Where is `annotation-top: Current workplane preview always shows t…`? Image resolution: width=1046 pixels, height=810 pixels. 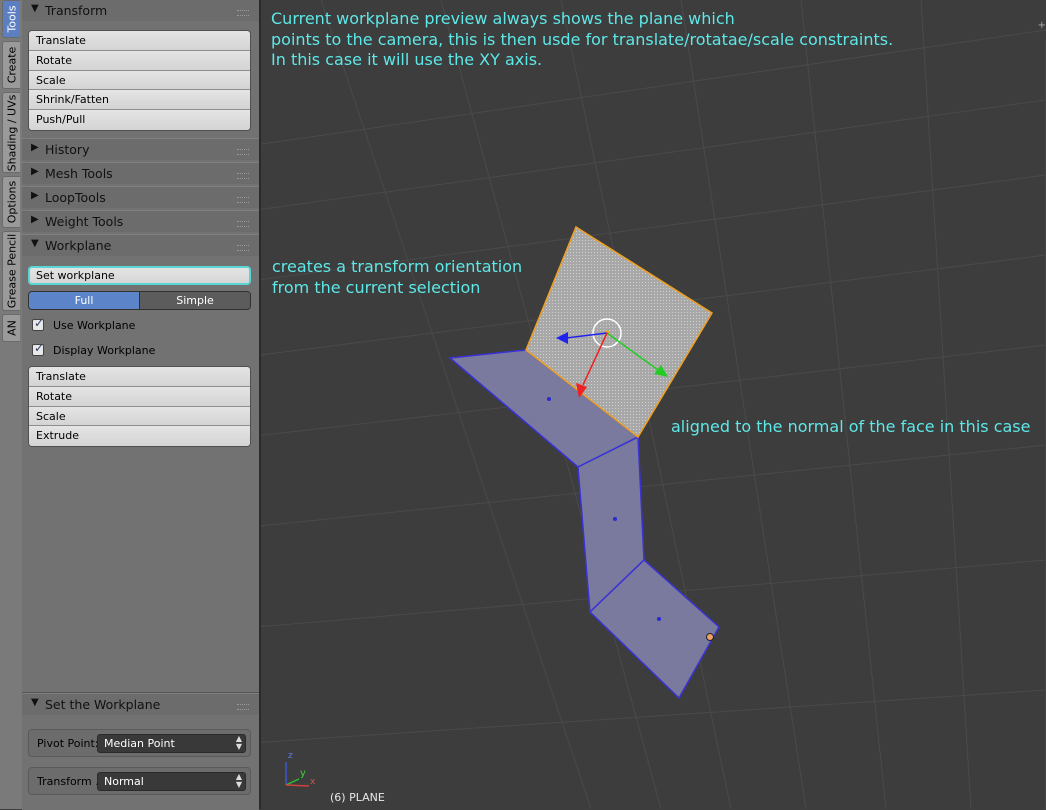
annotation-top: Current workplane preview always shows t… is located at coordinates (582, 39).